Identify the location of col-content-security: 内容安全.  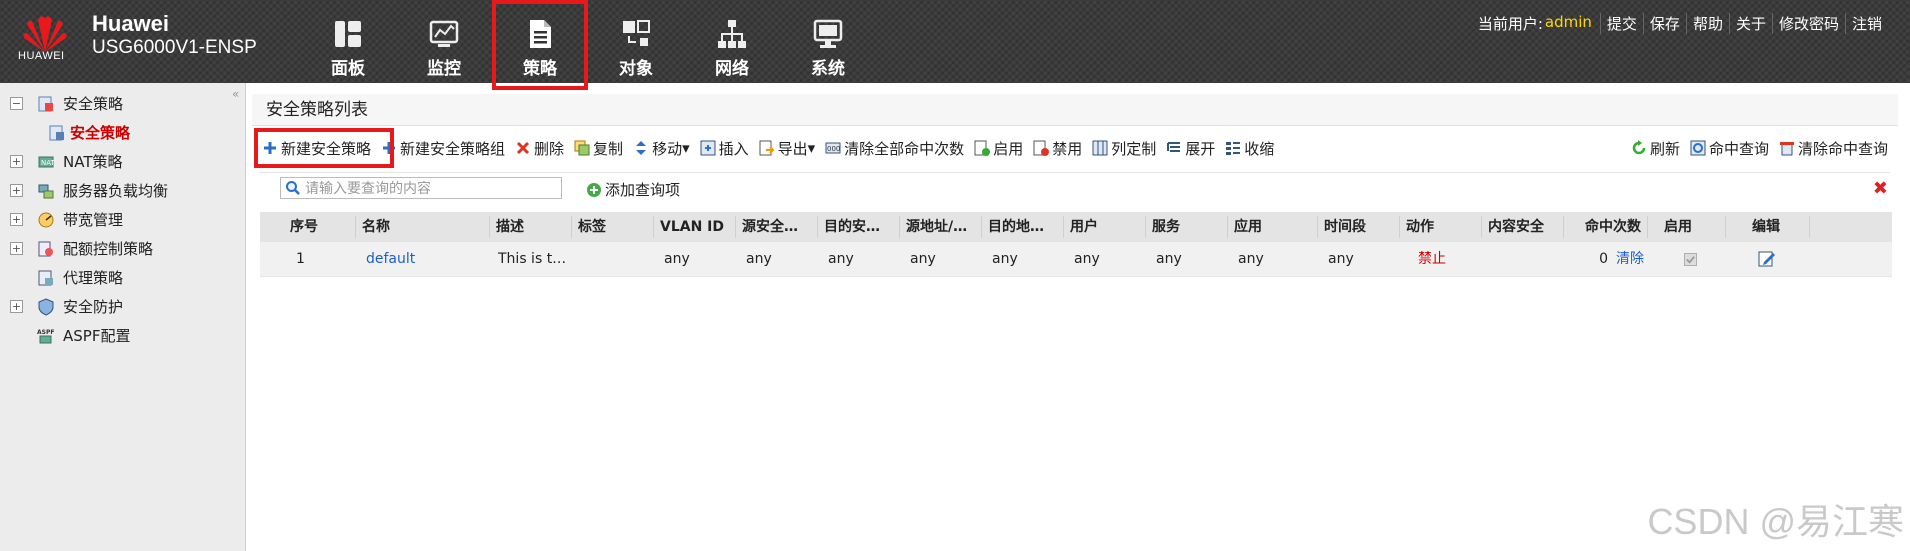
(1523, 227).